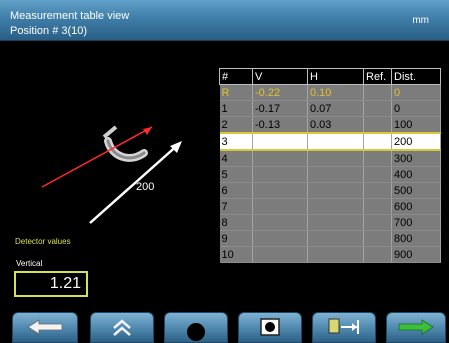  I want to click on table-row: 1 -0.17 0.07 0, so click(330, 108).